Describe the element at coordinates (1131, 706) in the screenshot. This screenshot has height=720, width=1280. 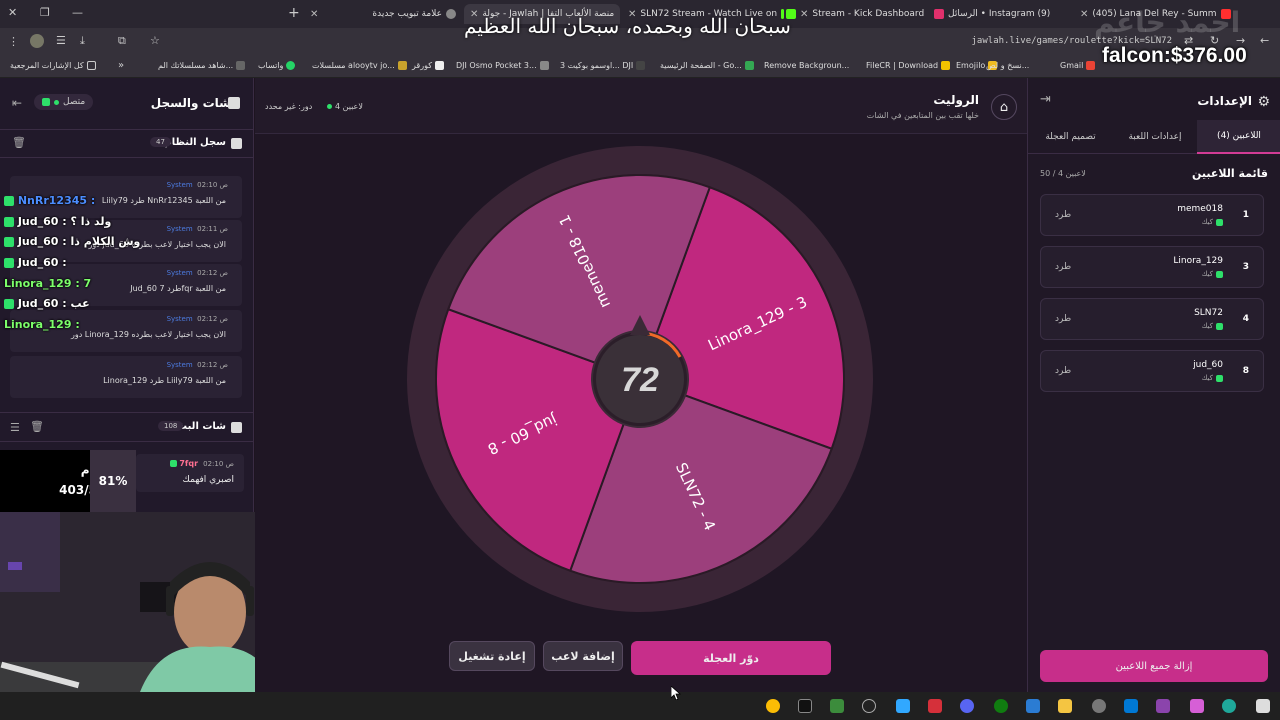
I see `outlook-icon` at that location.